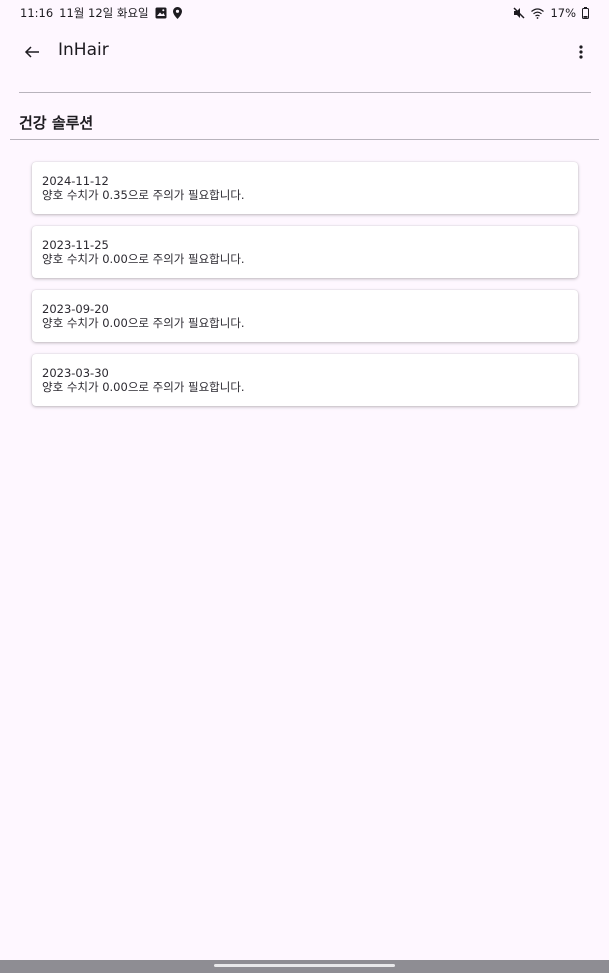  I want to click on record-date: 2023-11-25, so click(75, 245).